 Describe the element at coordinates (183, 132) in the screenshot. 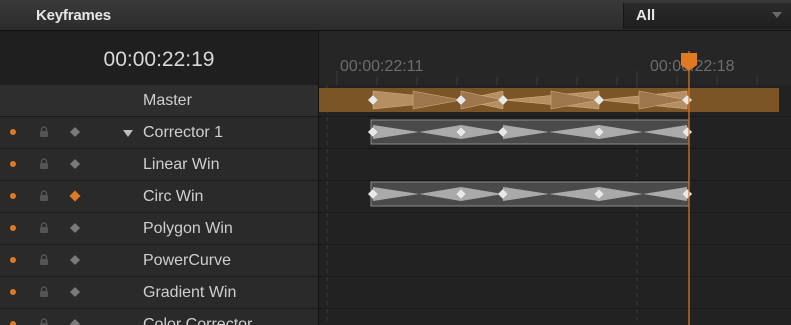

I see `track-label: Corrector 1` at that location.